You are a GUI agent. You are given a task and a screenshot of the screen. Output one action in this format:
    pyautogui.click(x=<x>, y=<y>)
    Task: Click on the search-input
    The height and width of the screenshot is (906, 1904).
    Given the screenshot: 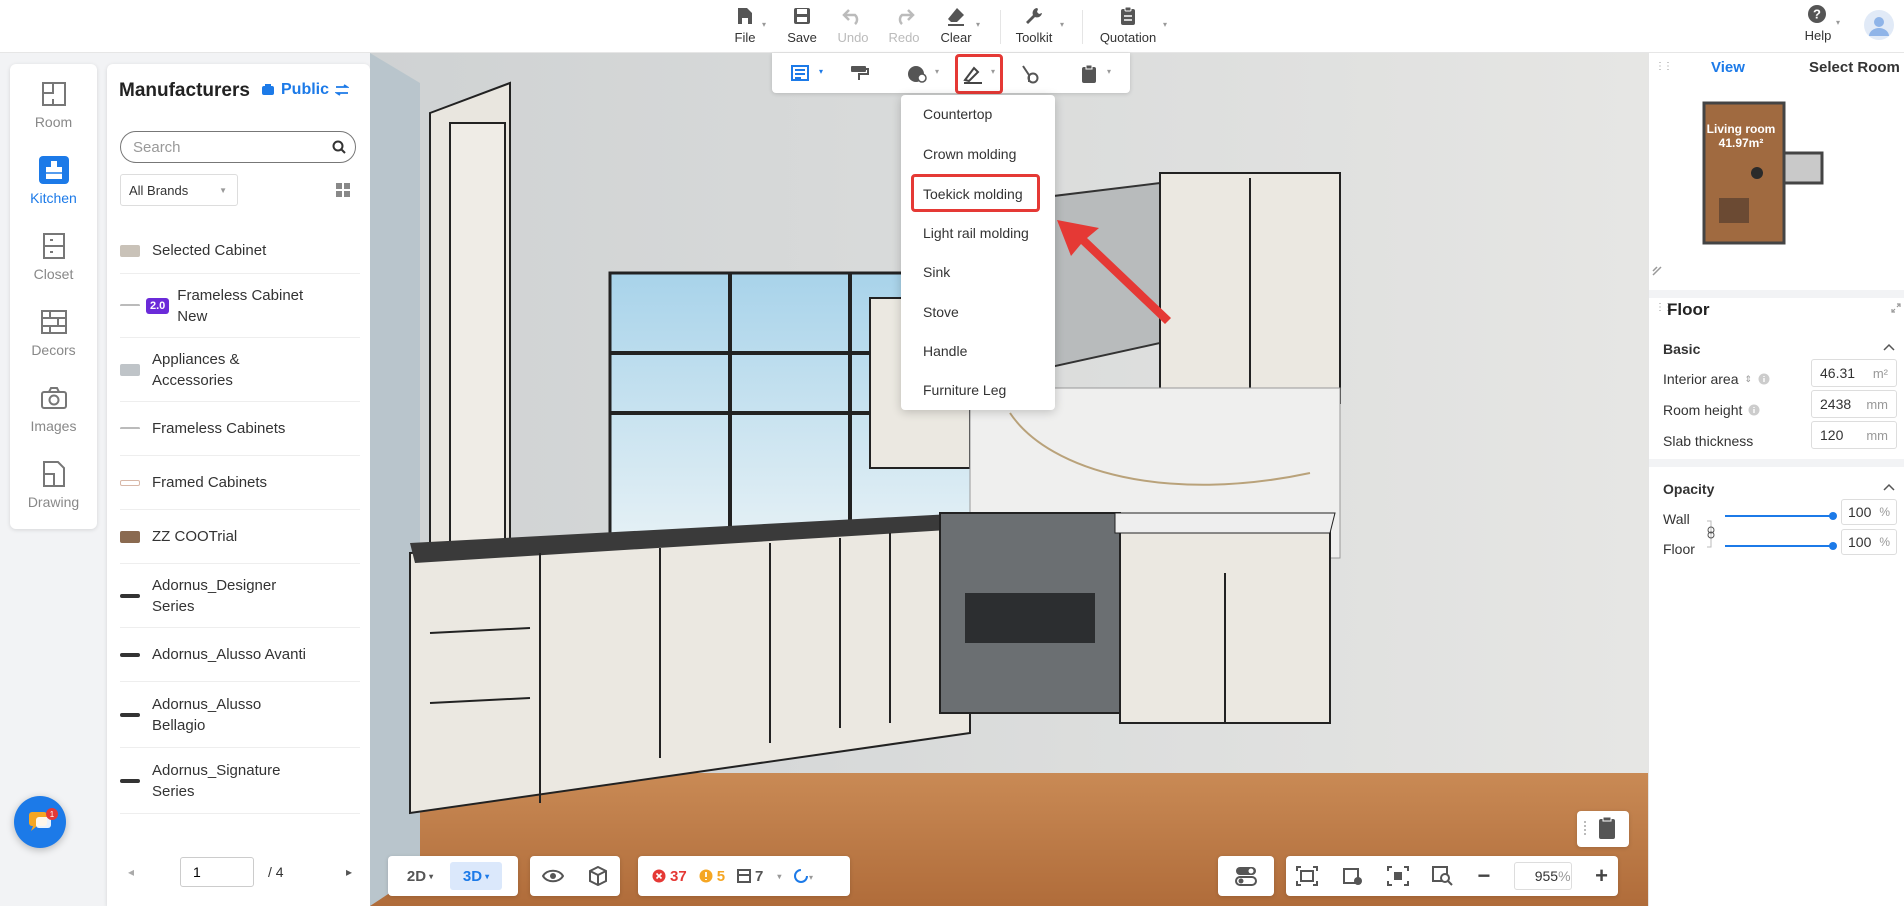 What is the action you would take?
    pyautogui.click(x=232, y=147)
    